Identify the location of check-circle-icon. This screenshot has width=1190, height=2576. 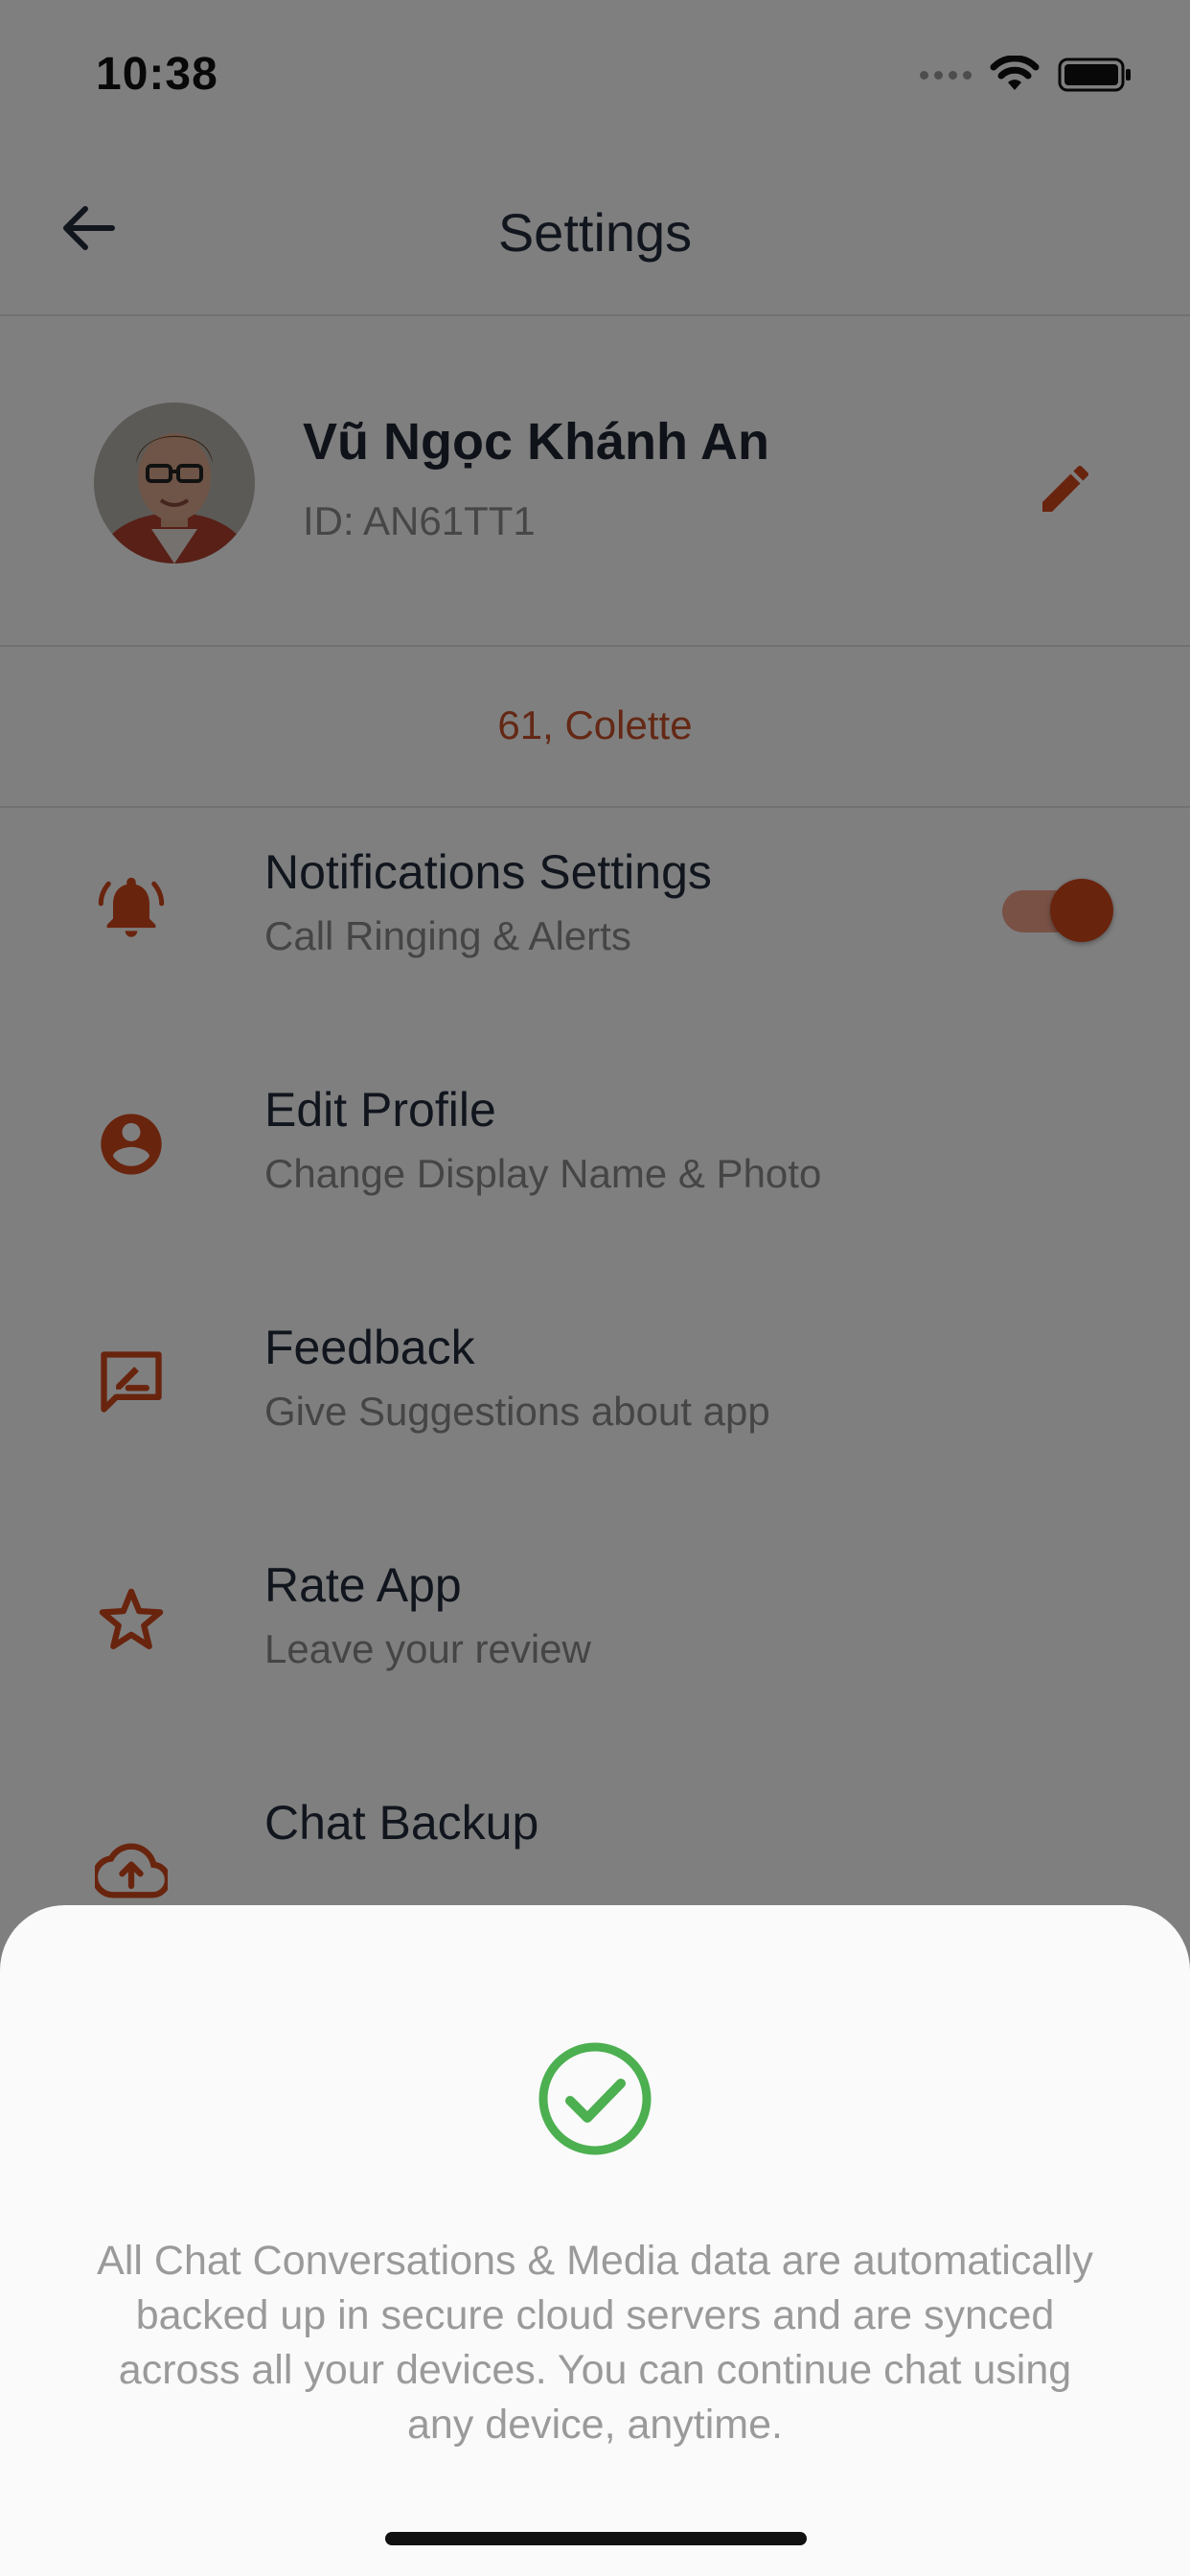
(595, 2098).